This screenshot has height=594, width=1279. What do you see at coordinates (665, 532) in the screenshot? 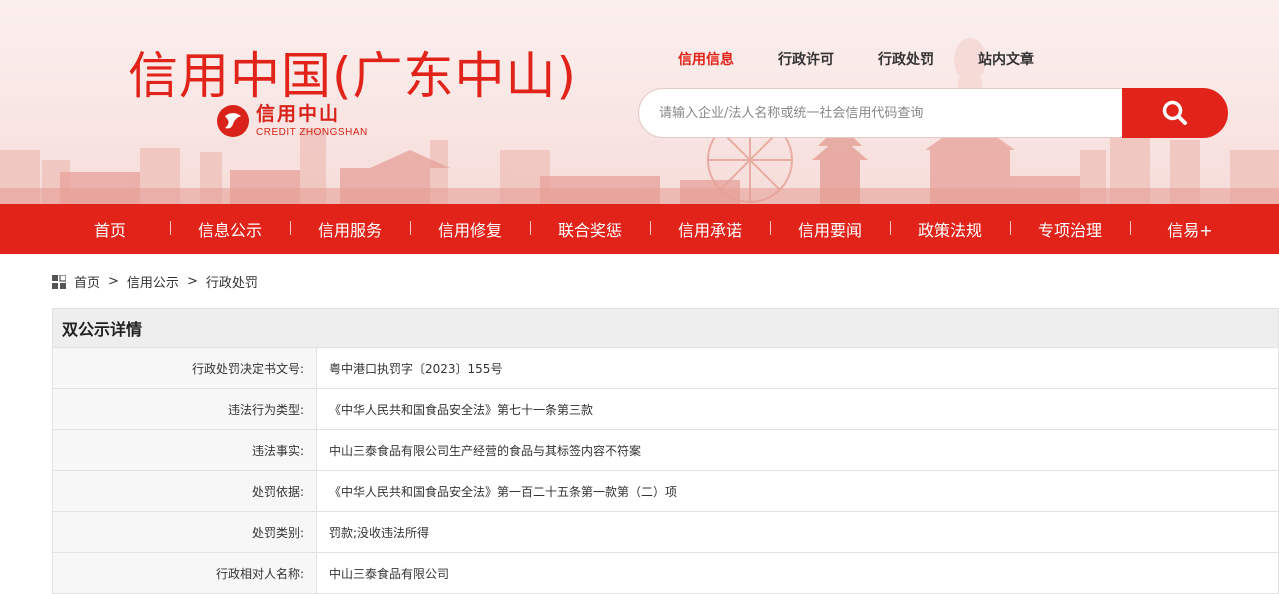
I see `table-row: 处罚类别: 罚款;没收违法所得` at bounding box center [665, 532].